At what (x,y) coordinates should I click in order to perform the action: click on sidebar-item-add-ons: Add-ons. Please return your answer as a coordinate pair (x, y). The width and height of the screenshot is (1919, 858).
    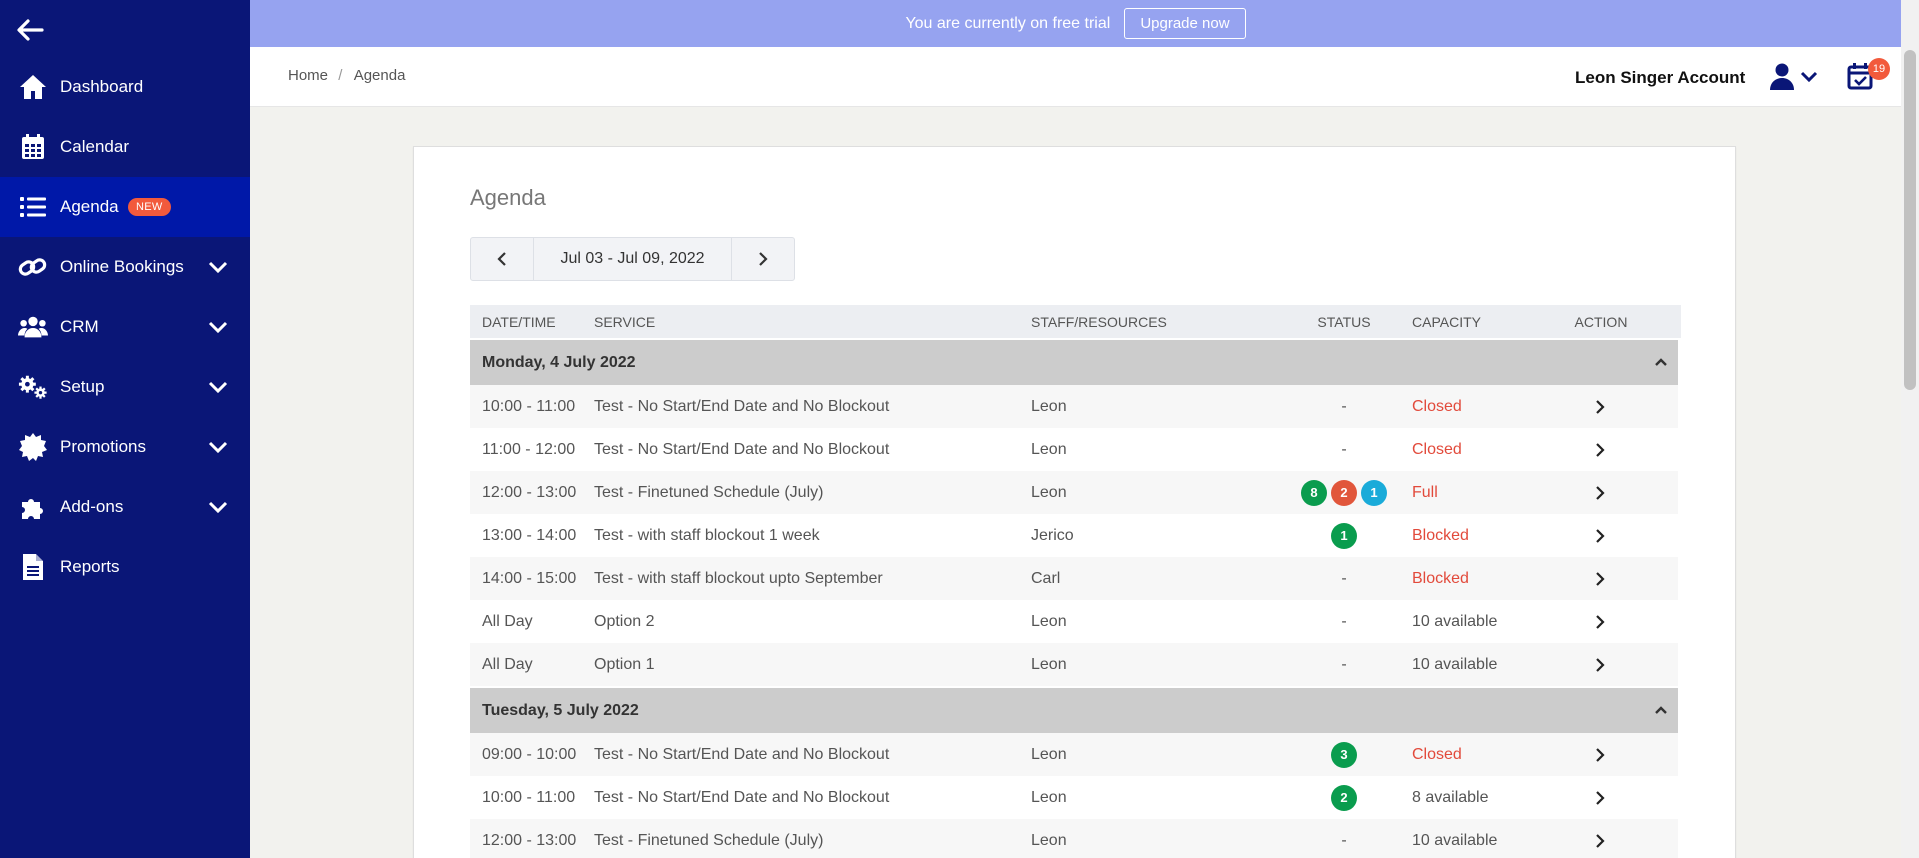
    Looking at the image, I should click on (125, 507).